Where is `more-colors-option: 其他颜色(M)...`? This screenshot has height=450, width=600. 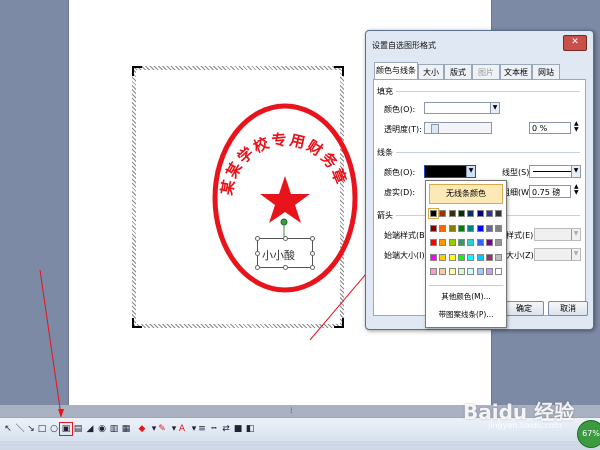
more-colors-option: 其他颜色(M)... is located at coordinates (466, 296).